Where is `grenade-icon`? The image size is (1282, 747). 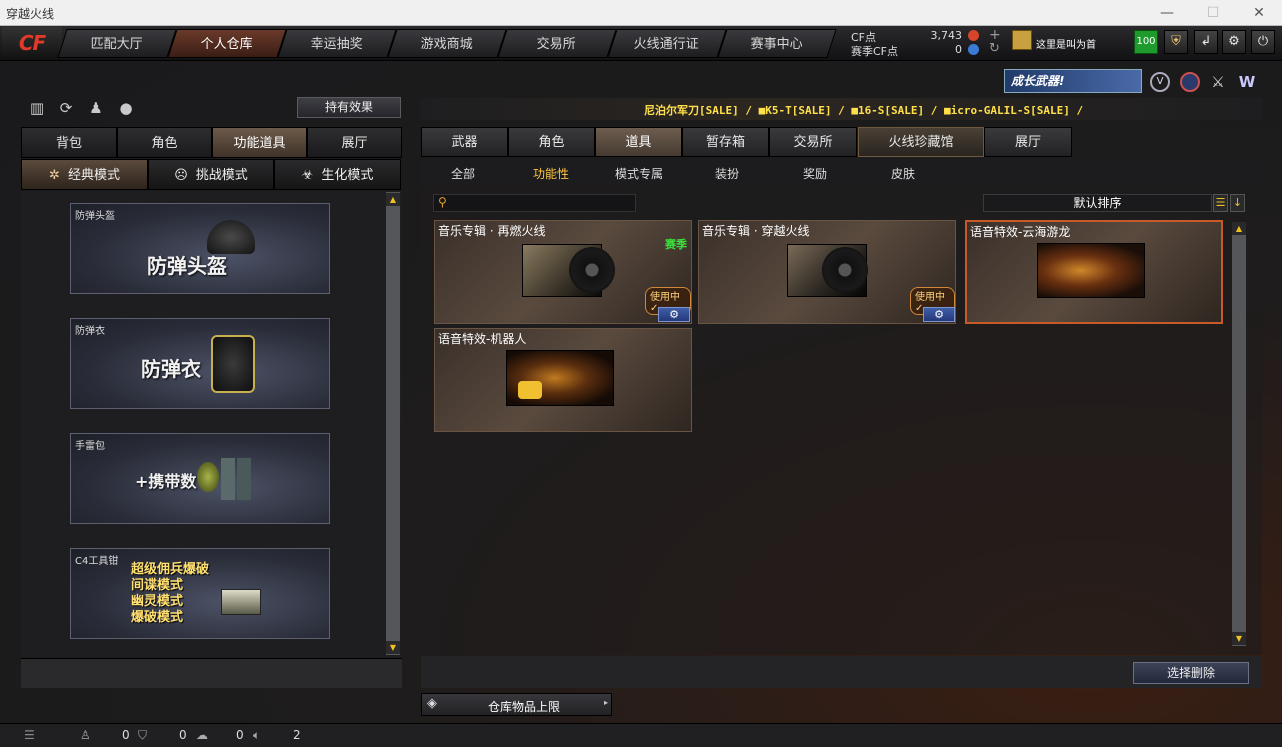 grenade-icon is located at coordinates (208, 477).